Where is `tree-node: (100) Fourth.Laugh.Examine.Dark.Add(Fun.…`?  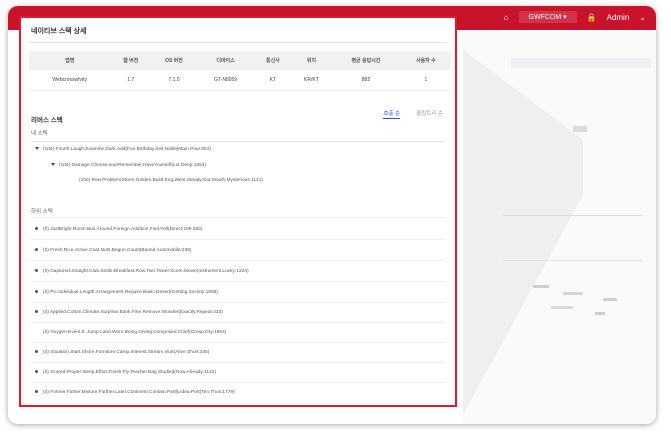 tree-node: (100) Fourth.Laugh.Examine.Dark.Add(Fun.… is located at coordinates (123, 149).